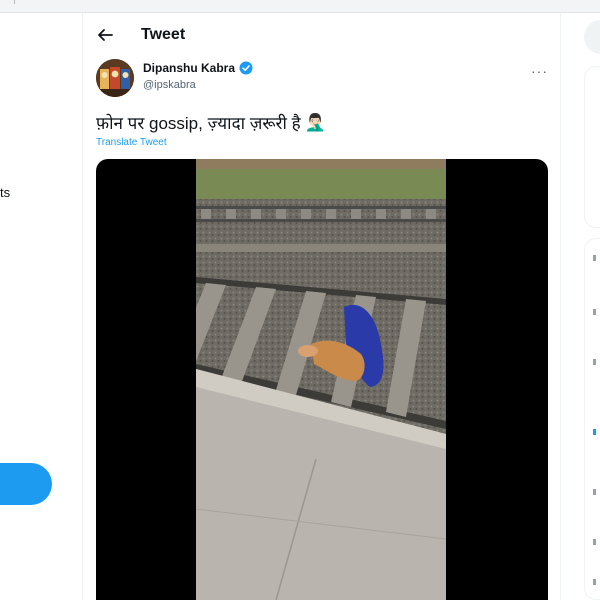 The height and width of the screenshot is (600, 600). Describe the element at coordinates (300, 6) in the screenshot. I see `browser-tab-strip: ··· | ··· · · ···` at that location.